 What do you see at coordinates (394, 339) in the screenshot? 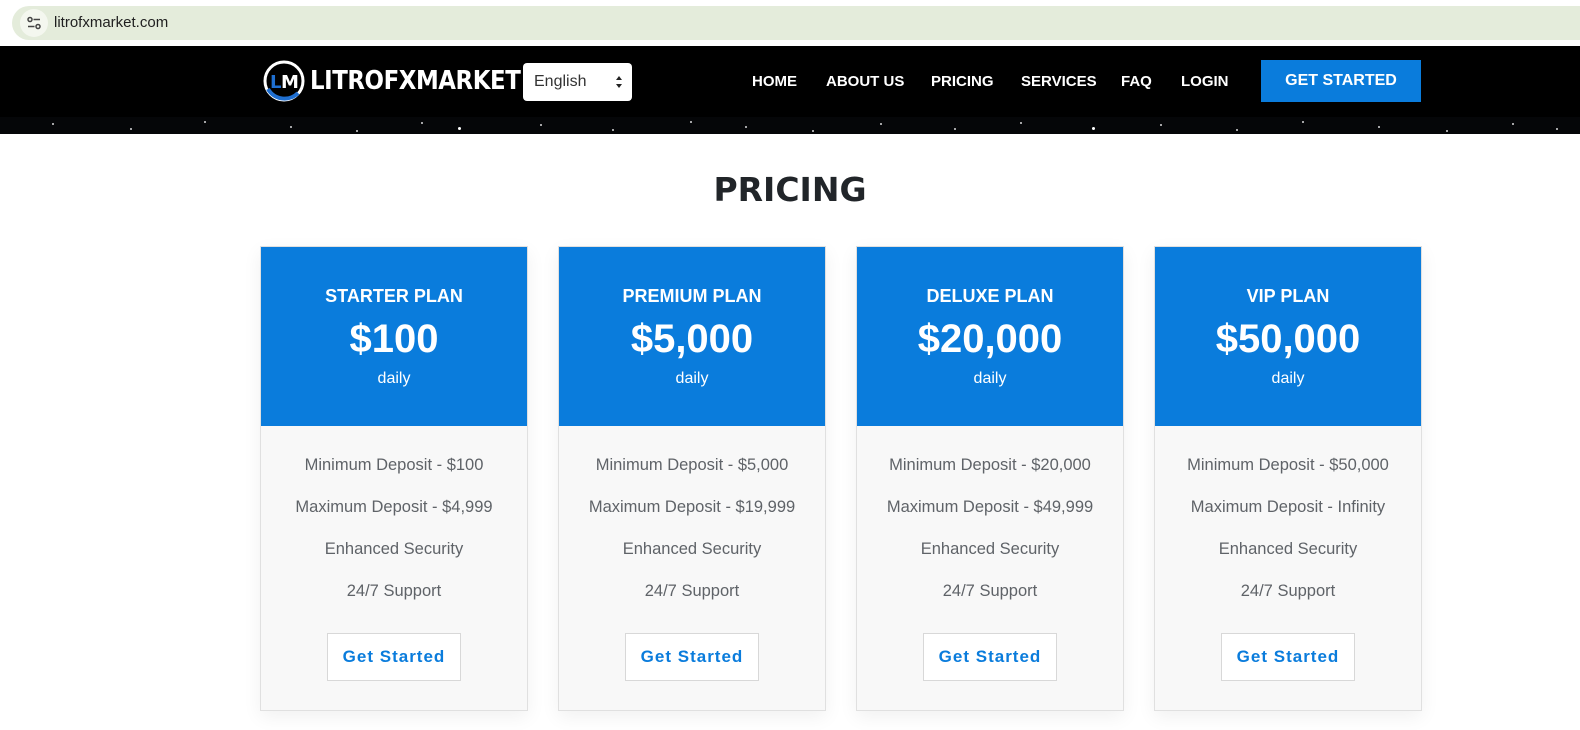
I see `plan-price: $100` at bounding box center [394, 339].